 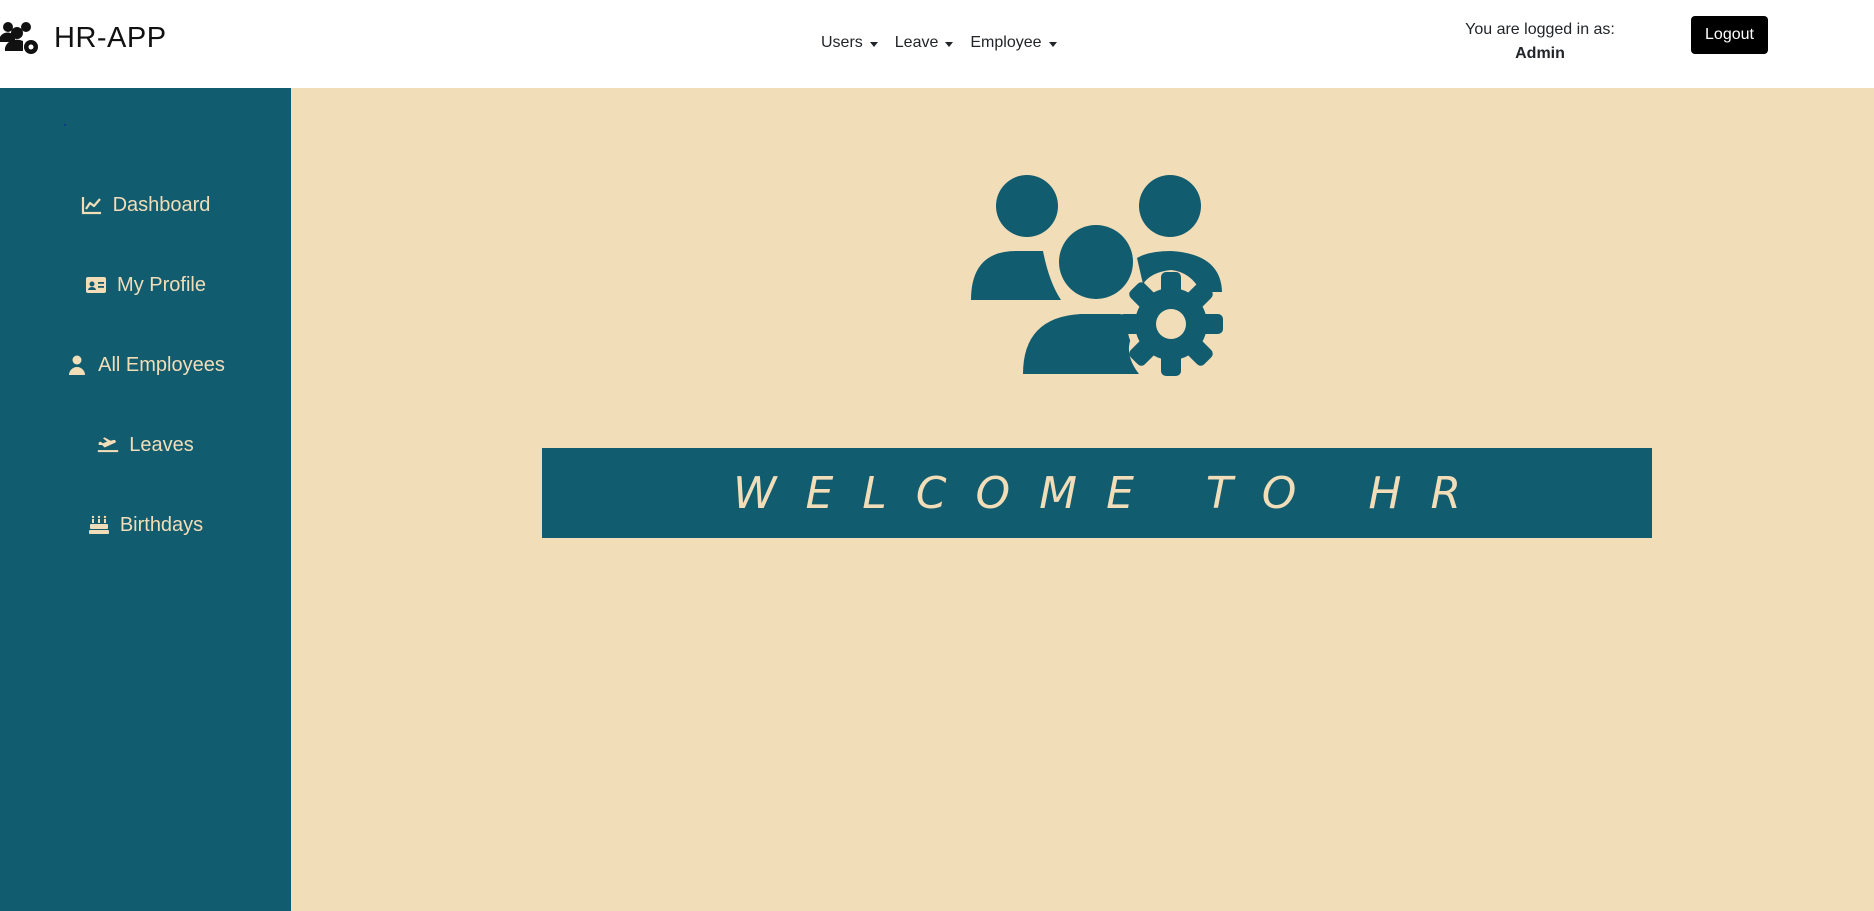 I want to click on nav-menus: Users Leave Employee, so click(x=947, y=43).